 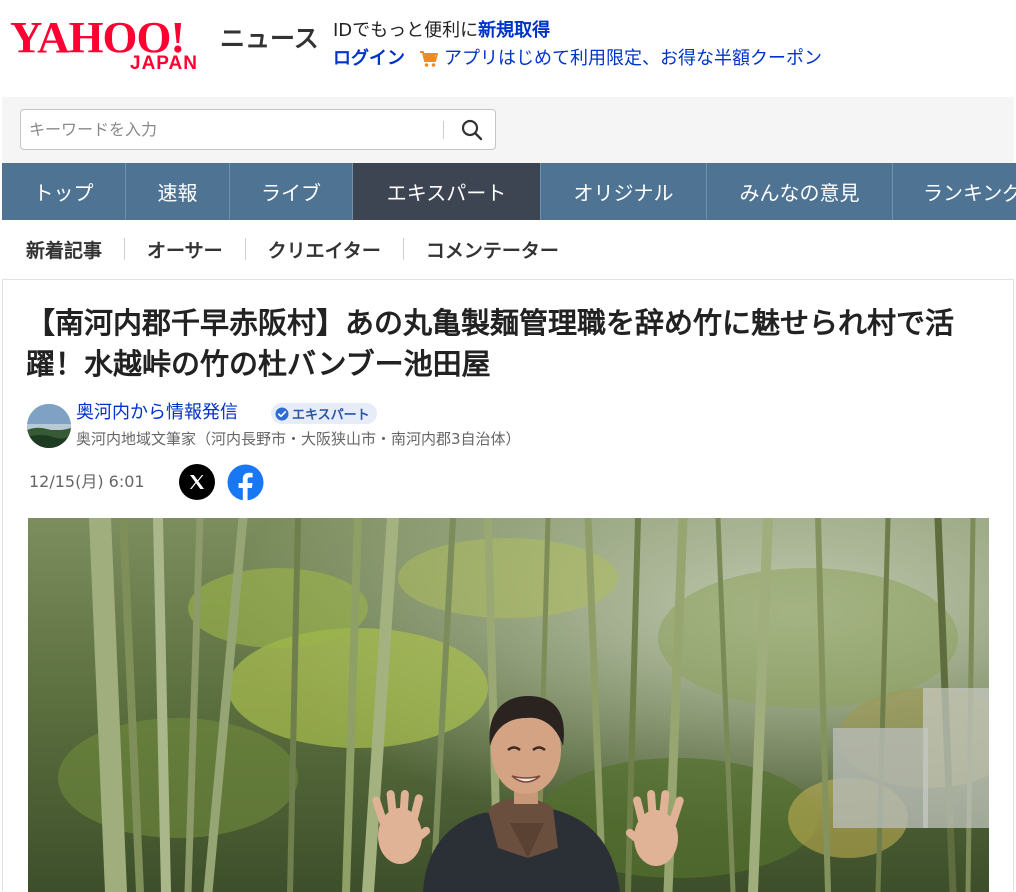 I want to click on share-facebook-button, so click(x=245, y=482).